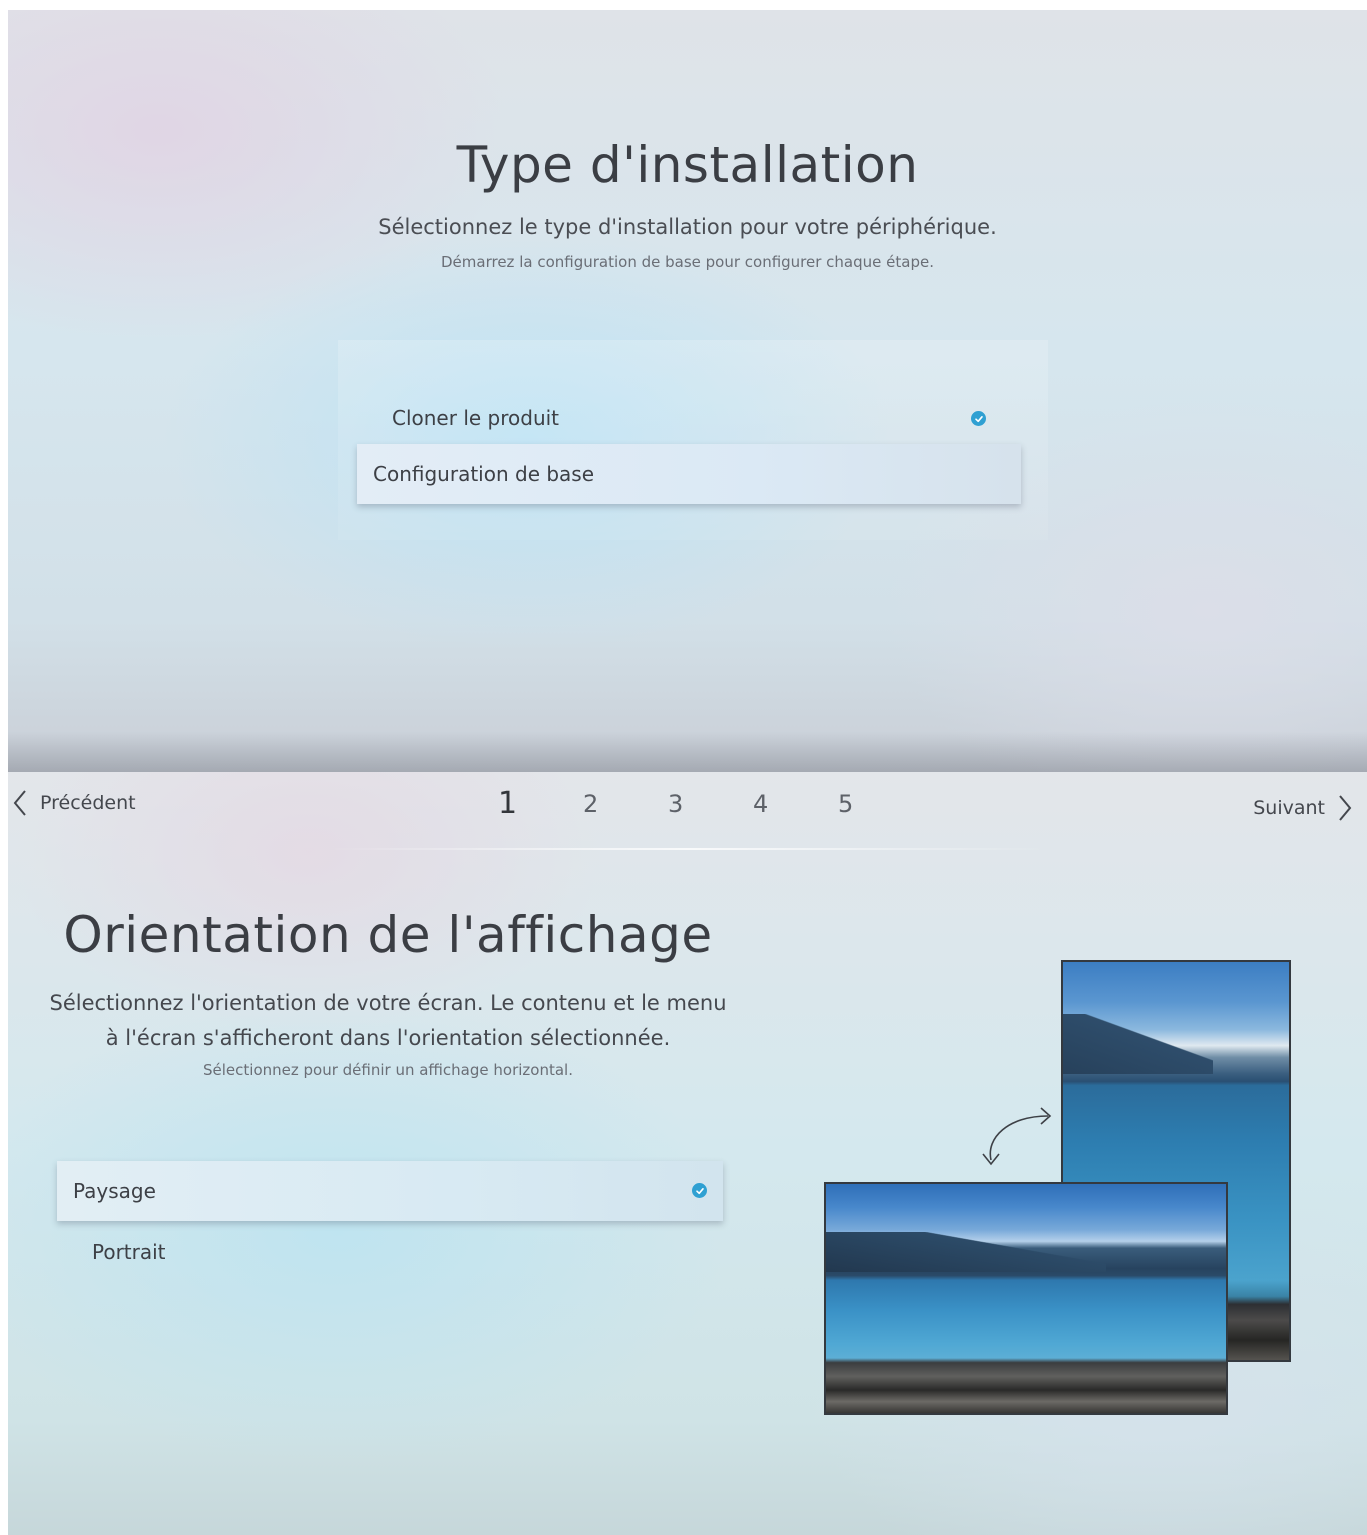 The image size is (1367, 1535). What do you see at coordinates (508, 803) in the screenshot?
I see `step-1: 1` at bounding box center [508, 803].